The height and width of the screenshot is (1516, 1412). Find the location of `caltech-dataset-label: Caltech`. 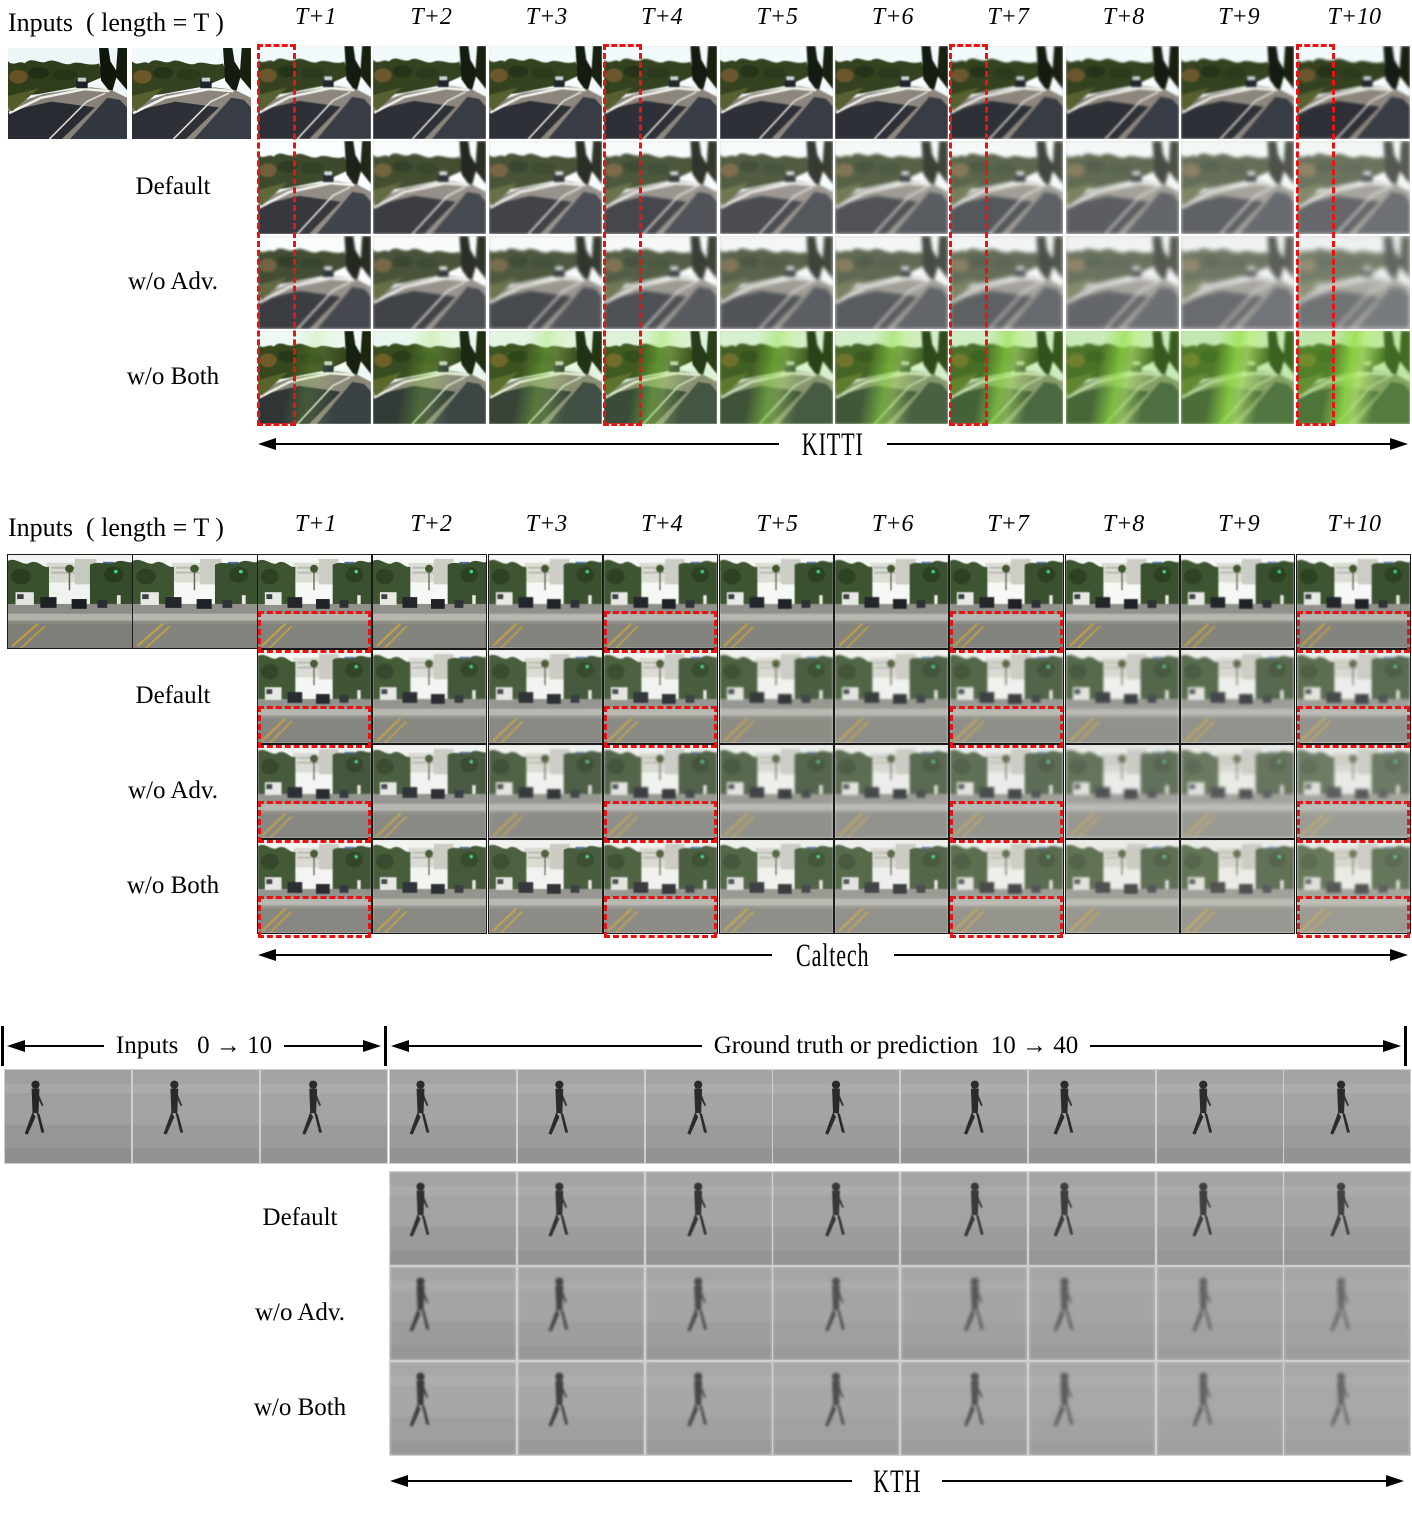

caltech-dataset-label: Caltech is located at coordinates (833, 954).